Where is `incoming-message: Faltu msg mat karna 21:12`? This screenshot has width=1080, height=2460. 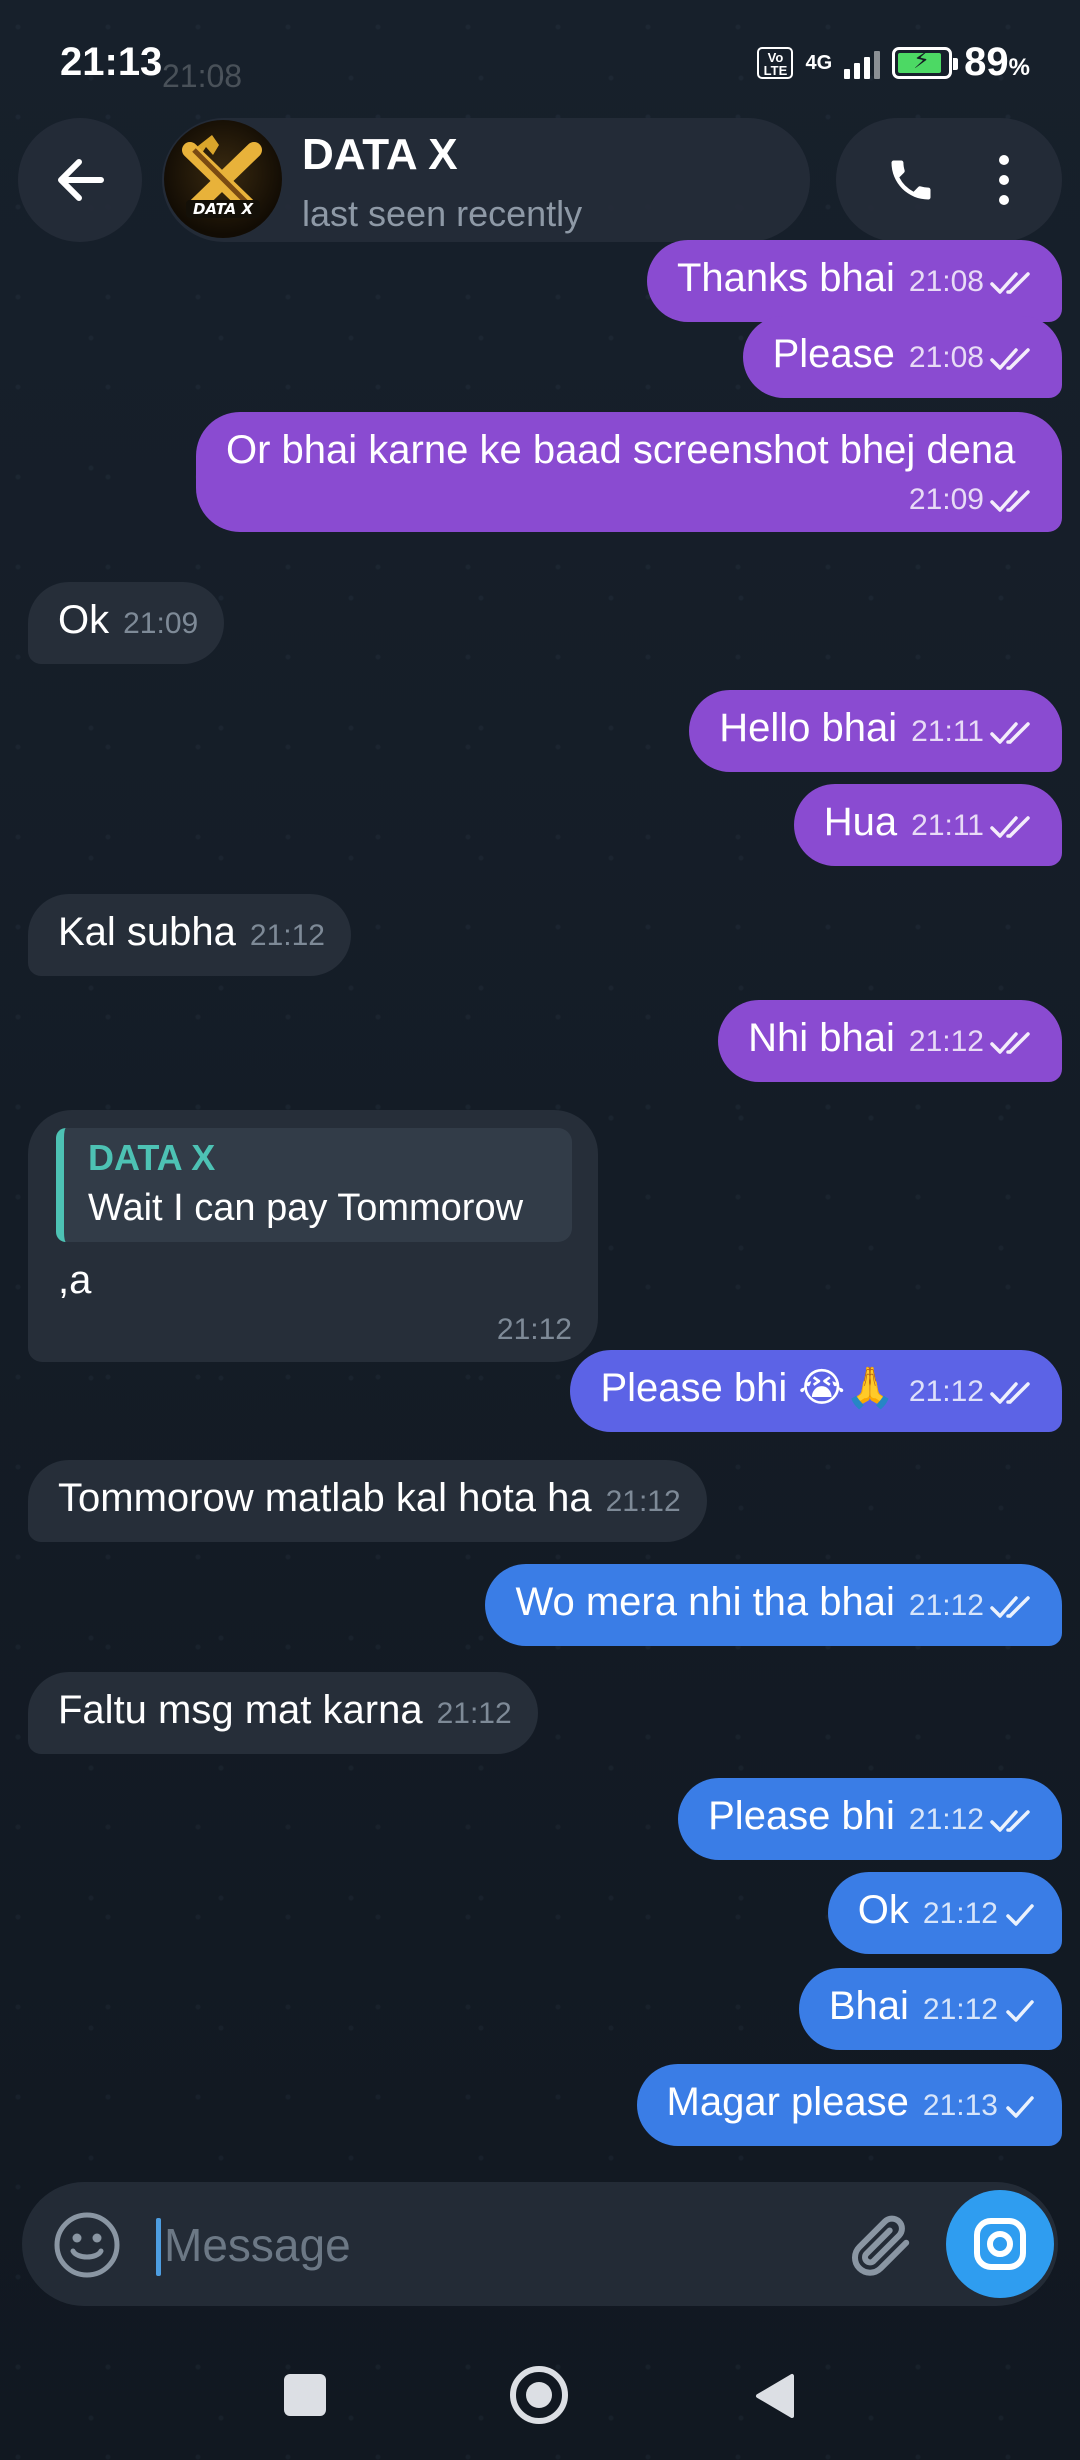 incoming-message: Faltu msg mat karna 21:12 is located at coordinates (283, 1713).